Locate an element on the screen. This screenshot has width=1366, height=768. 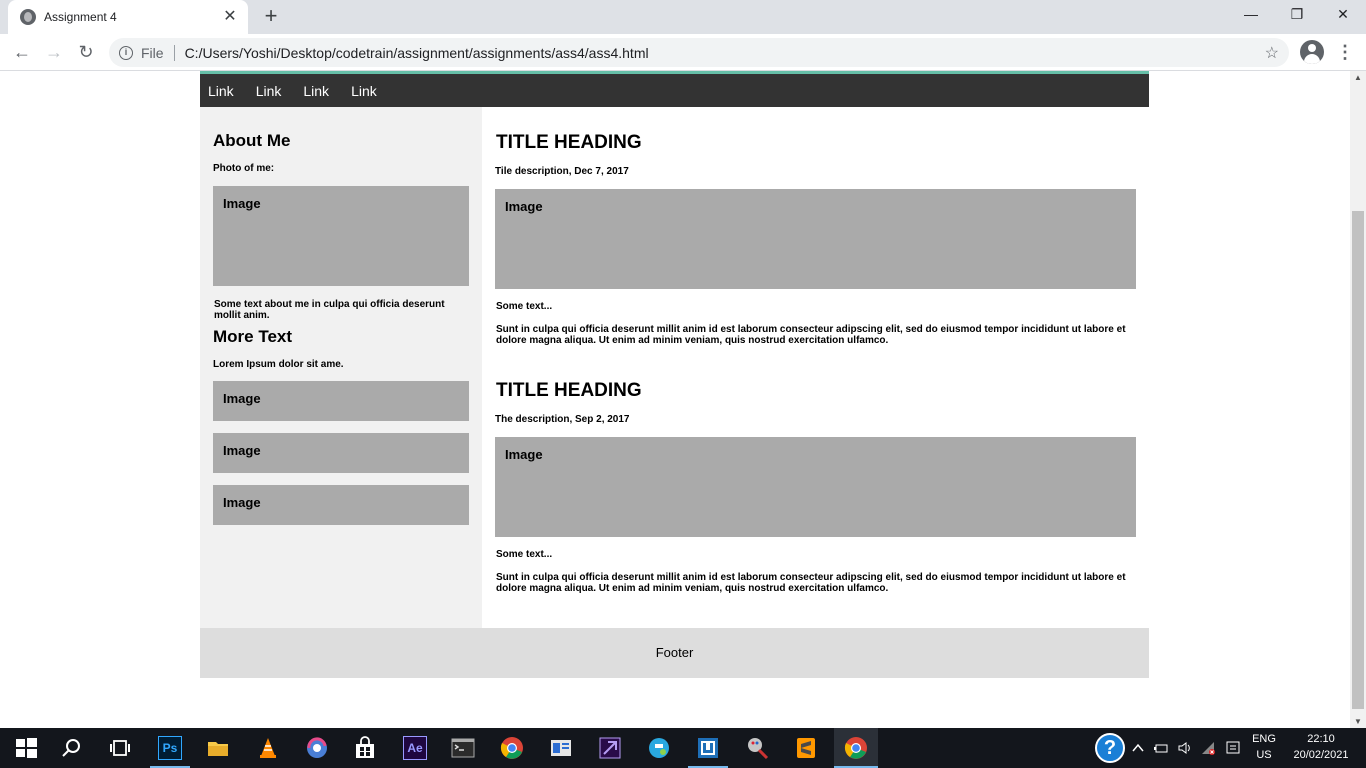
tab-strip: Assignment 4 ✕ + — ❐ ✕ is located at coordinates (683, 17).